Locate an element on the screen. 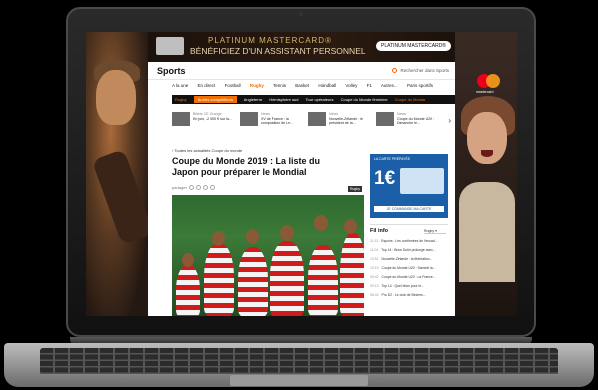  item-time: 11:13 is located at coordinates (374, 241).